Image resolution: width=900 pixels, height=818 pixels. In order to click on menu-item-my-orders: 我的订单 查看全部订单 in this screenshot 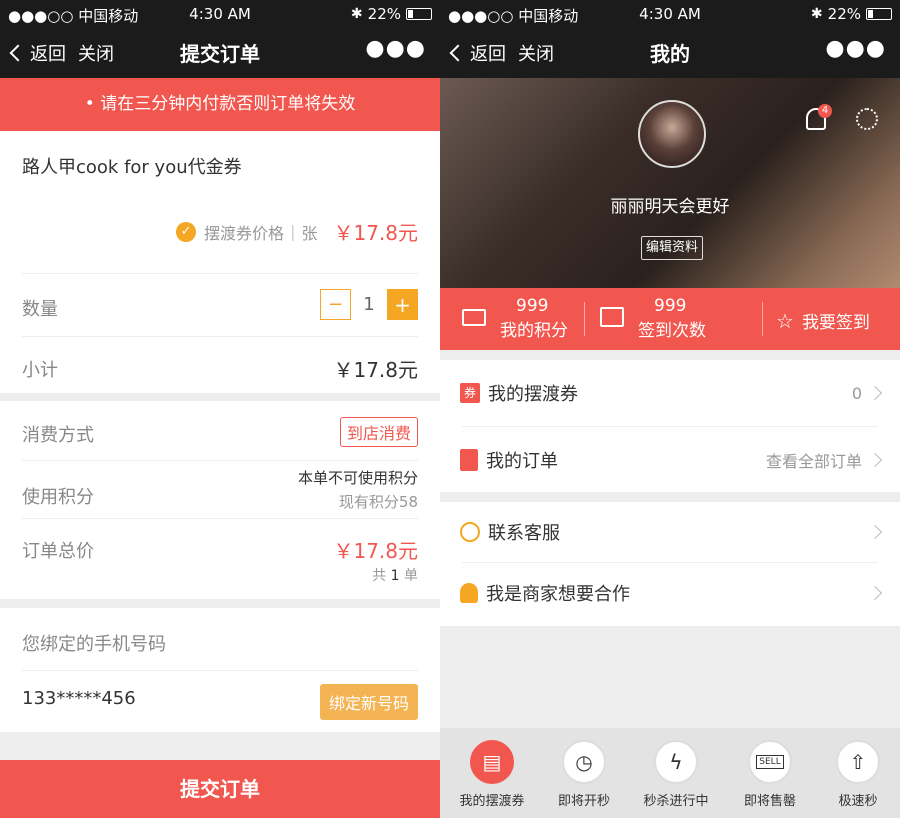, I will do `click(671, 460)`.